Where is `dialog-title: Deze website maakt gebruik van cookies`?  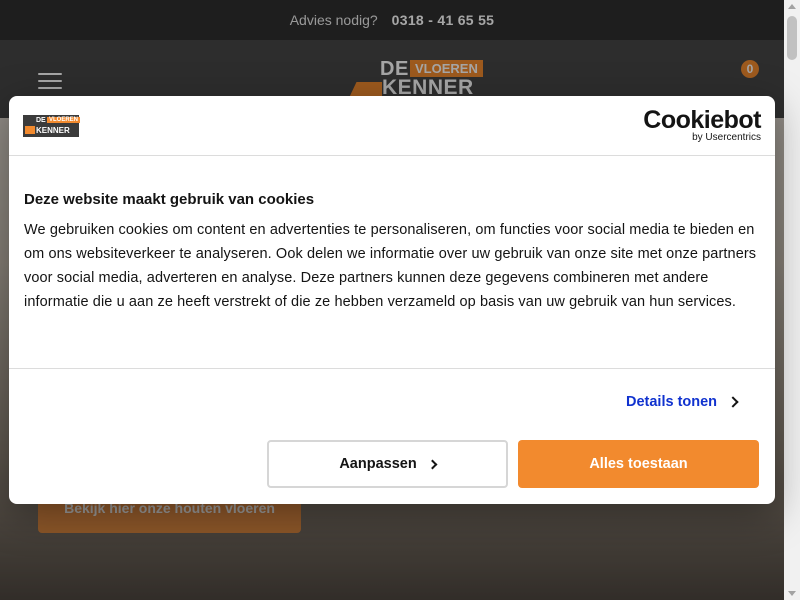 dialog-title: Deze website maakt gebruik van cookies is located at coordinates (169, 199).